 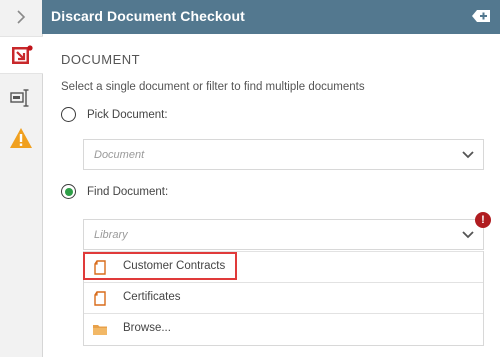 I want to click on panel-header: Discard Document Checkout, so click(x=271, y=17).